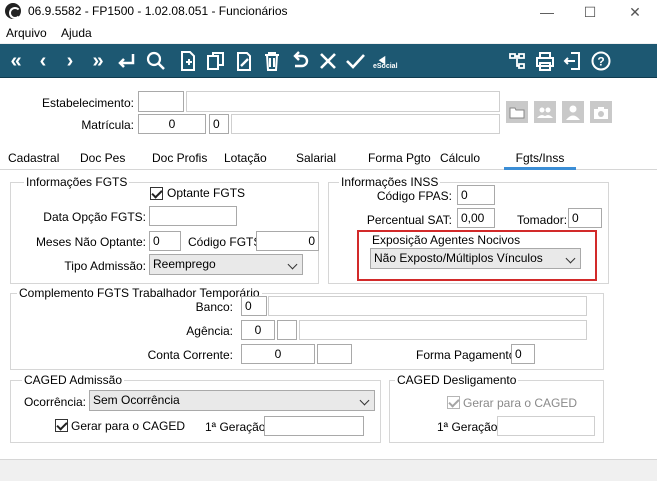  I want to click on group-icon, so click(545, 112).